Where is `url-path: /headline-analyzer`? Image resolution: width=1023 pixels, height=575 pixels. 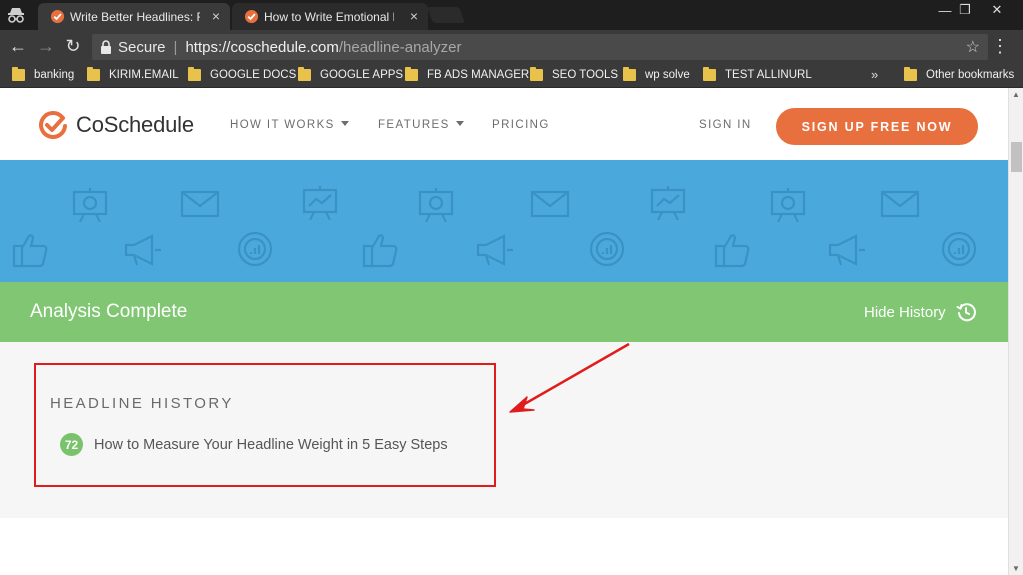 url-path: /headline-analyzer is located at coordinates (400, 47).